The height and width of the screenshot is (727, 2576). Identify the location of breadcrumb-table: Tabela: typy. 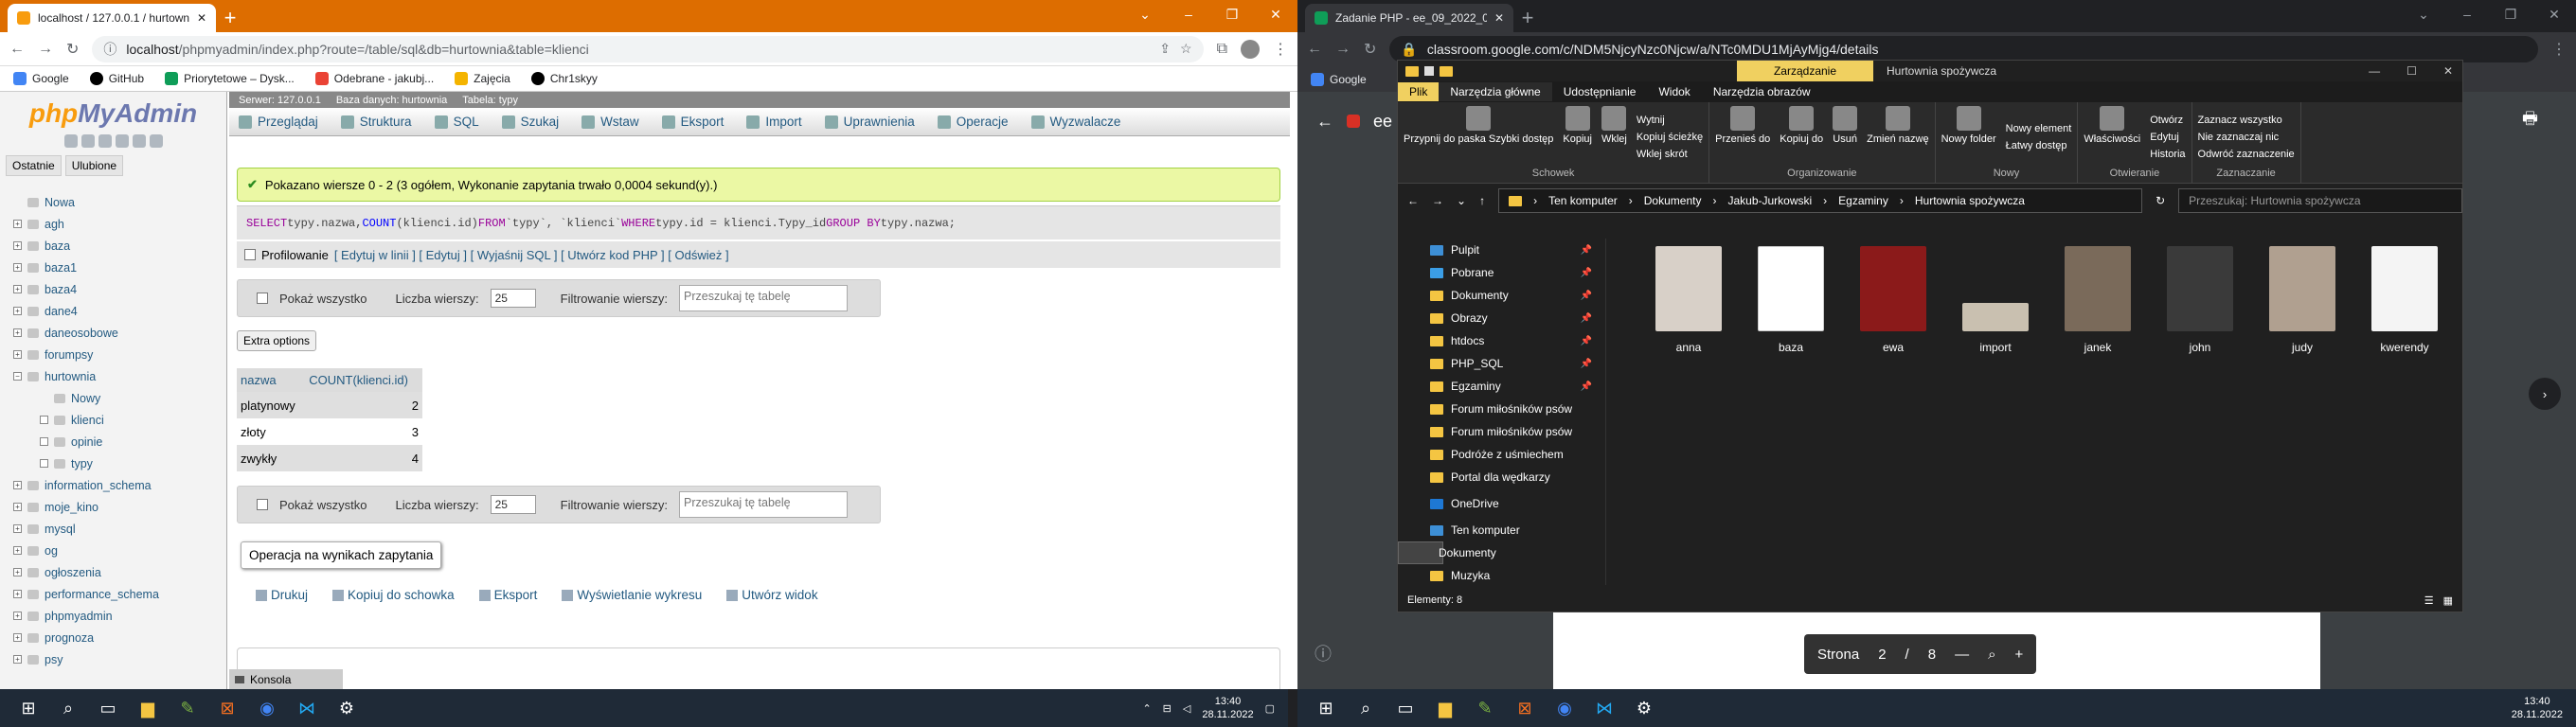
(490, 100).